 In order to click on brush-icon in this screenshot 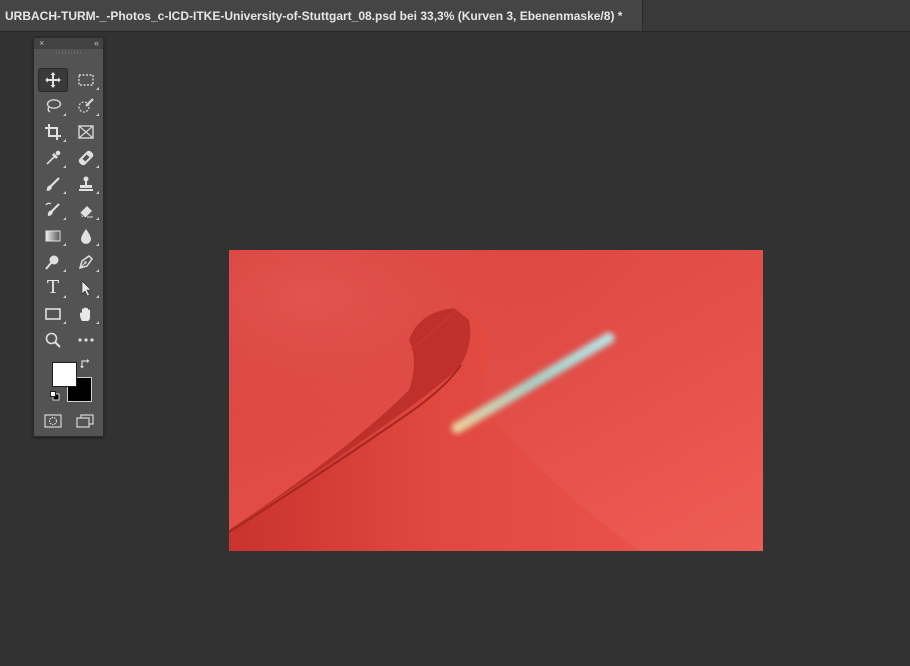, I will do `click(53, 184)`.